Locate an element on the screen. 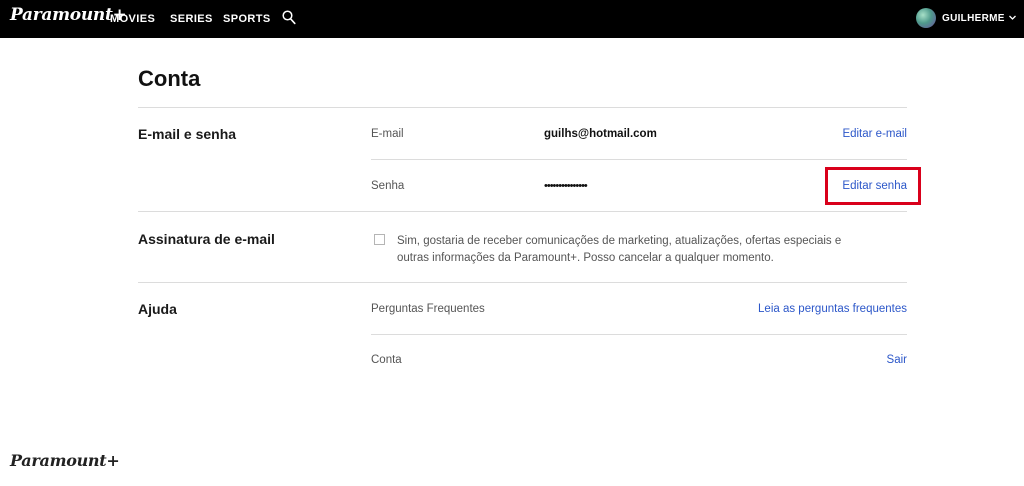 The width and height of the screenshot is (1024, 486). nav-item-series: SERIES is located at coordinates (191, 19).